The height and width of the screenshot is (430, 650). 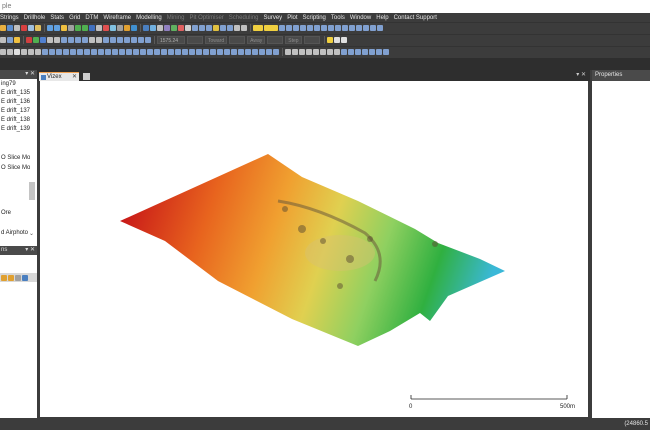 I want to click on chart-icon, so click(x=167, y=28).